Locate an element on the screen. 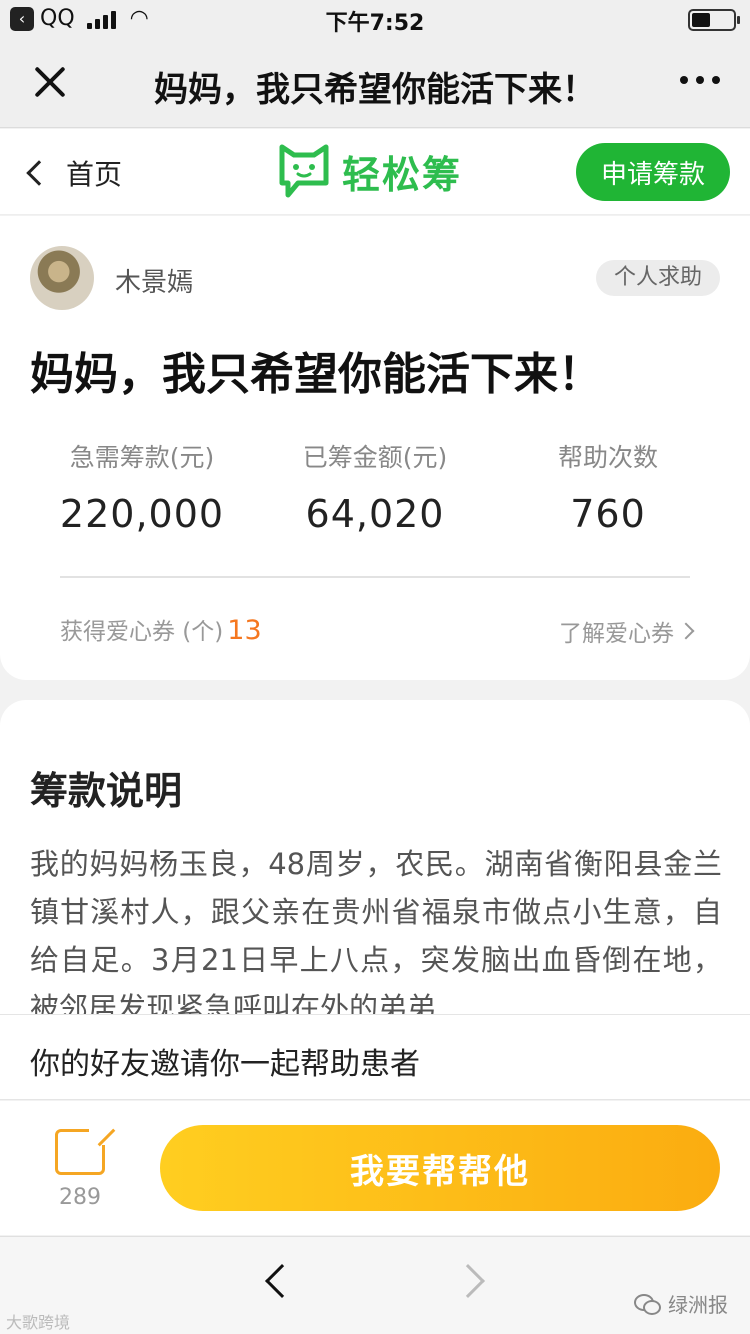  back-arrow-icon is located at coordinates (282, 1281).